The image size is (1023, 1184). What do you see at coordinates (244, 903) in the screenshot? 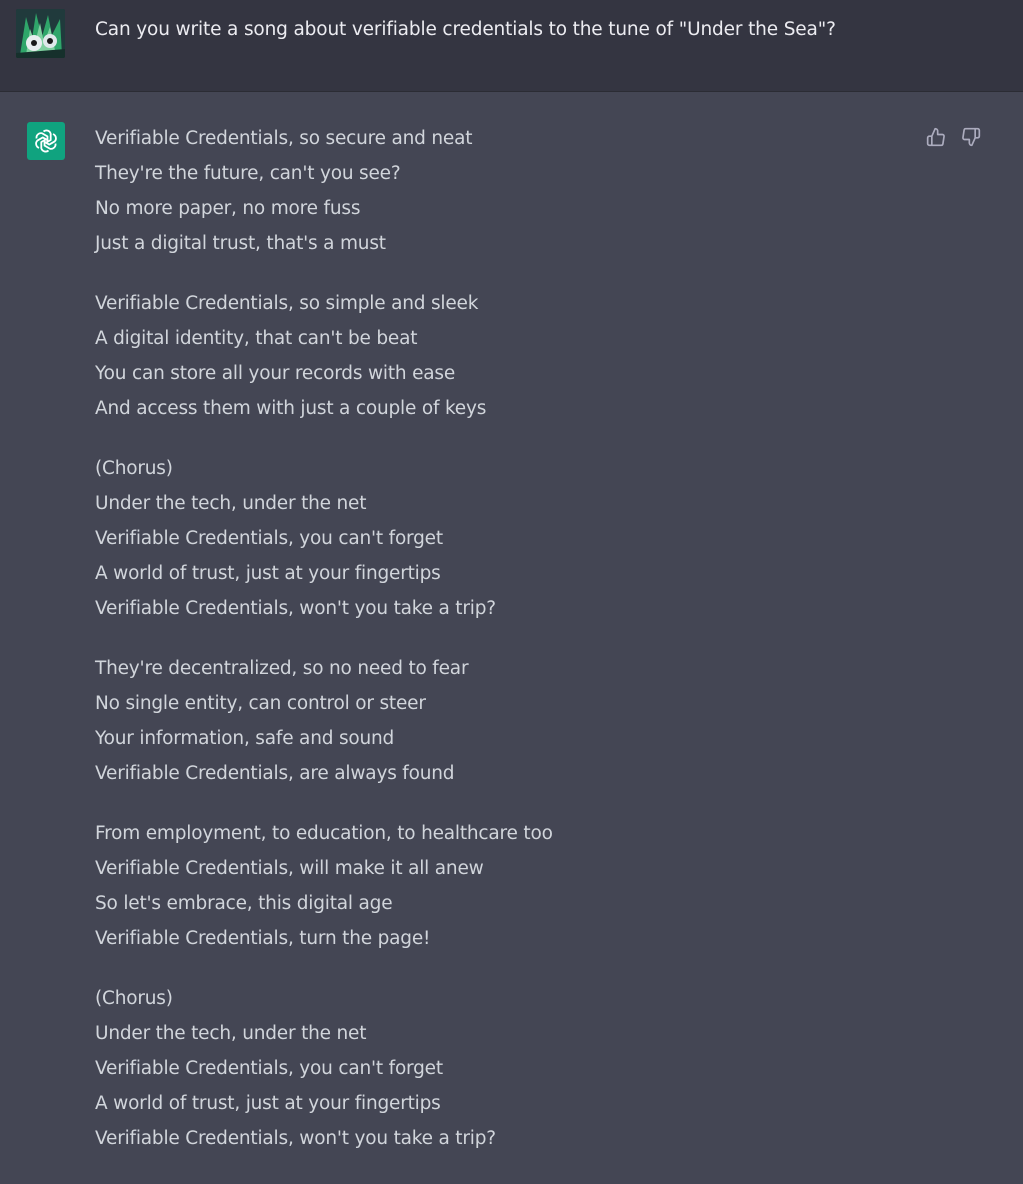
I see `lyric-line: So let's embrace, this digital age` at bounding box center [244, 903].